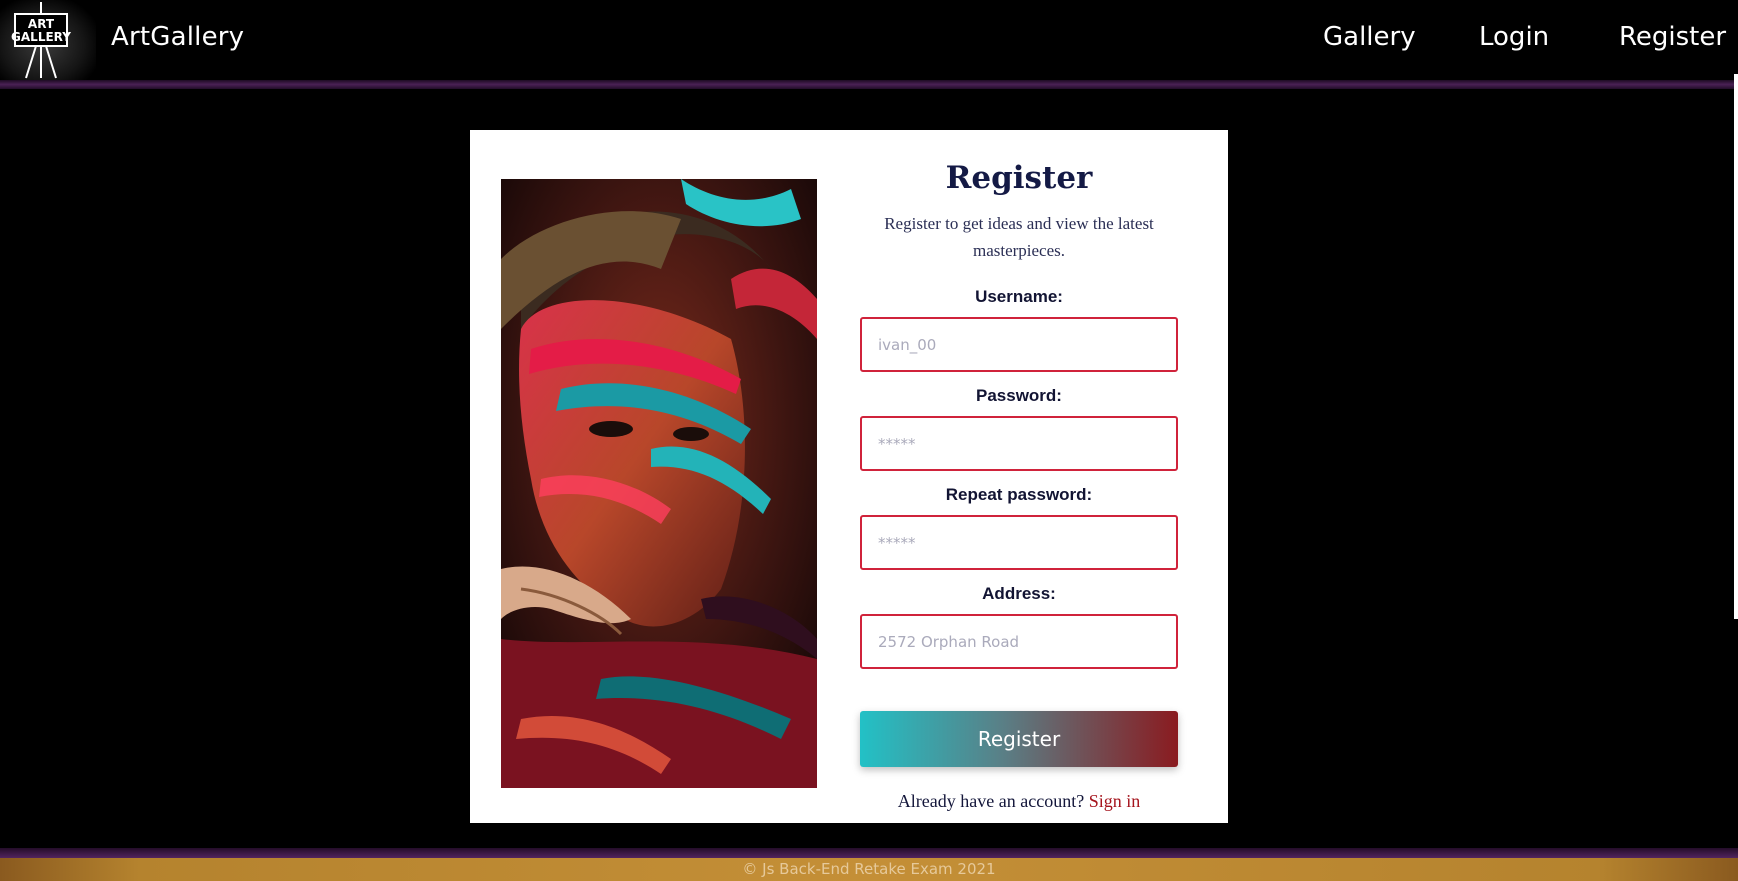 This screenshot has width=1738, height=881. Describe the element at coordinates (1019, 178) in the screenshot. I see `form-title: Register` at that location.